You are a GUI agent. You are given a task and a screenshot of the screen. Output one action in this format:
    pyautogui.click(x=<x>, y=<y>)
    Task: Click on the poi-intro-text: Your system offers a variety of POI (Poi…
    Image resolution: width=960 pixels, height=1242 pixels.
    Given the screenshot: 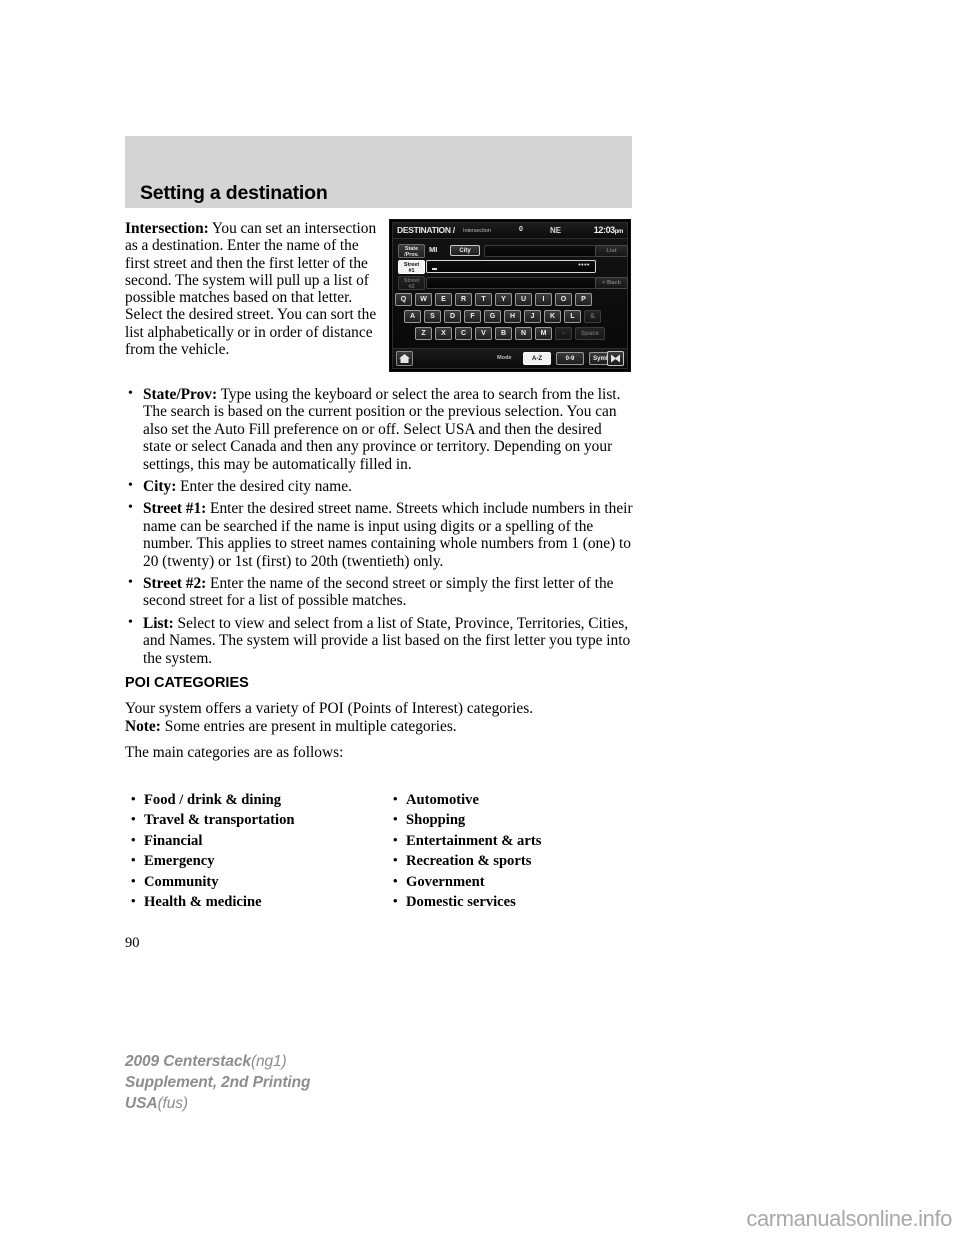 What is the action you would take?
    pyautogui.click(x=329, y=708)
    